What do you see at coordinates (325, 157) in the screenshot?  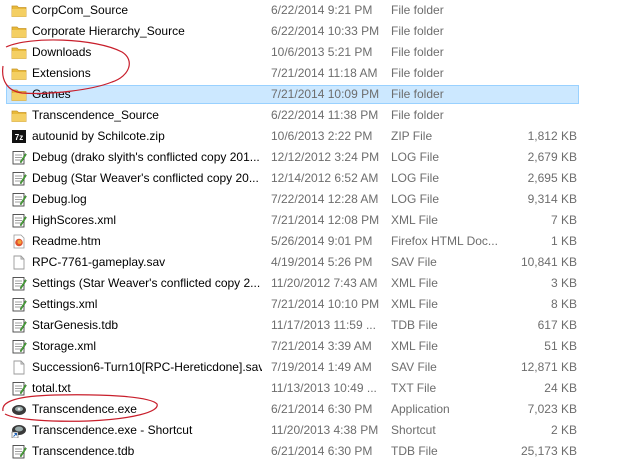 I see `file-date-modified: 12/12/2012 3:24 PM` at bounding box center [325, 157].